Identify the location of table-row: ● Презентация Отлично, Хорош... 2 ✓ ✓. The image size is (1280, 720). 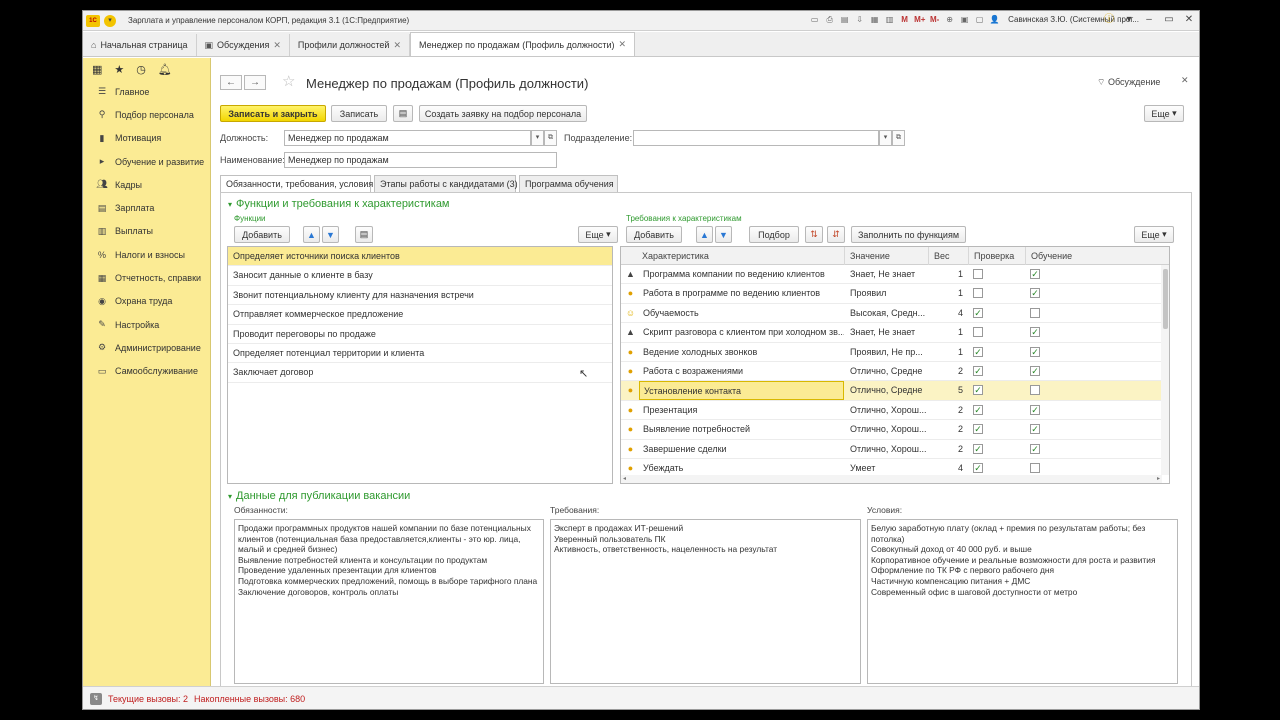
(891, 411).